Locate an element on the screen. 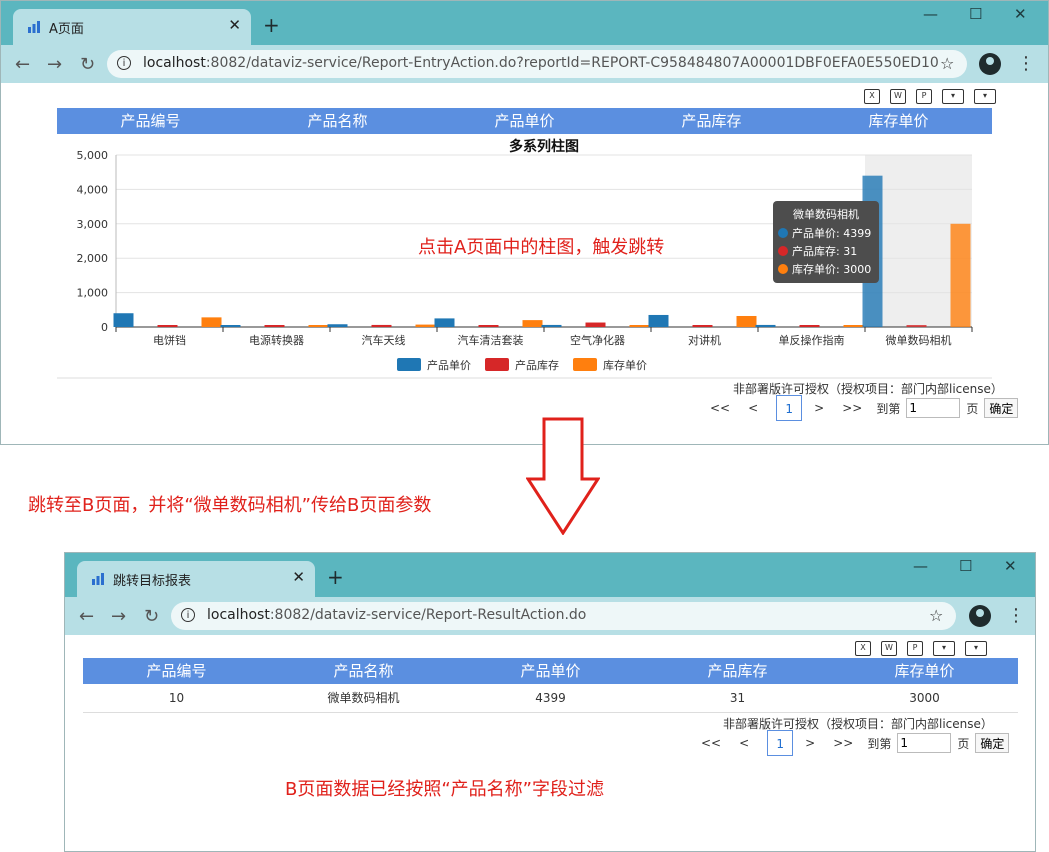 The width and height of the screenshot is (1049, 852). cell-product-id: 10 is located at coordinates (176, 698).